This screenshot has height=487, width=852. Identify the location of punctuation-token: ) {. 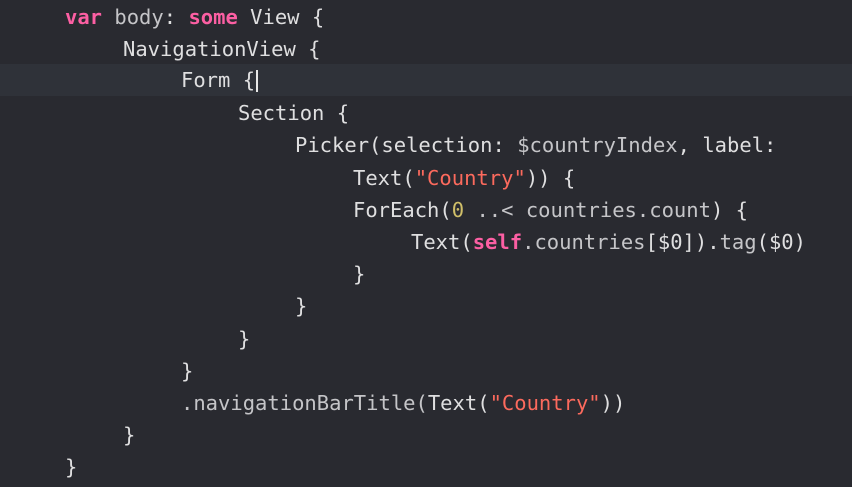
(729, 210).